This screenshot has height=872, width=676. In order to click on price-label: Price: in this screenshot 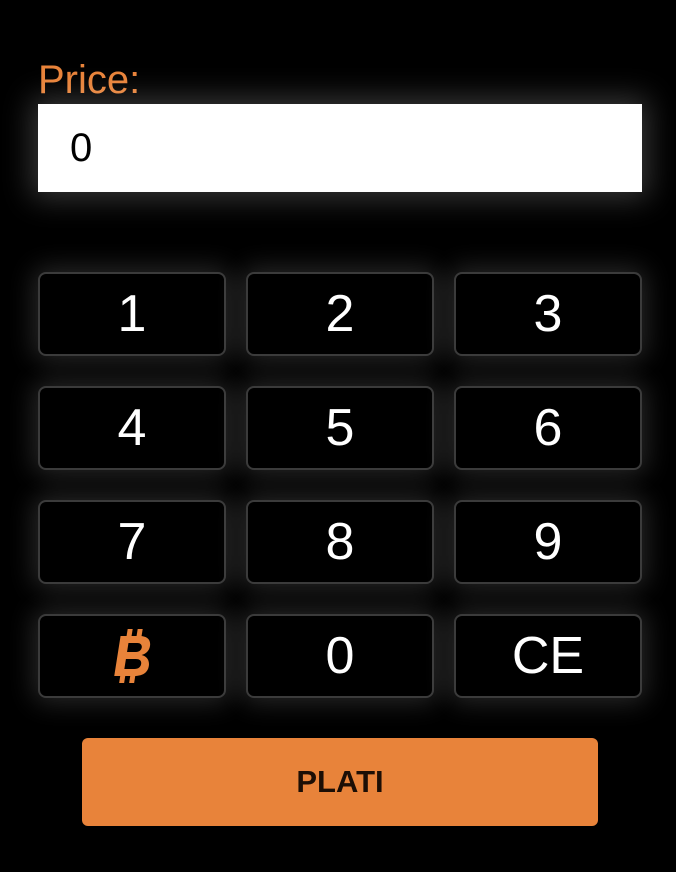, I will do `click(89, 80)`.